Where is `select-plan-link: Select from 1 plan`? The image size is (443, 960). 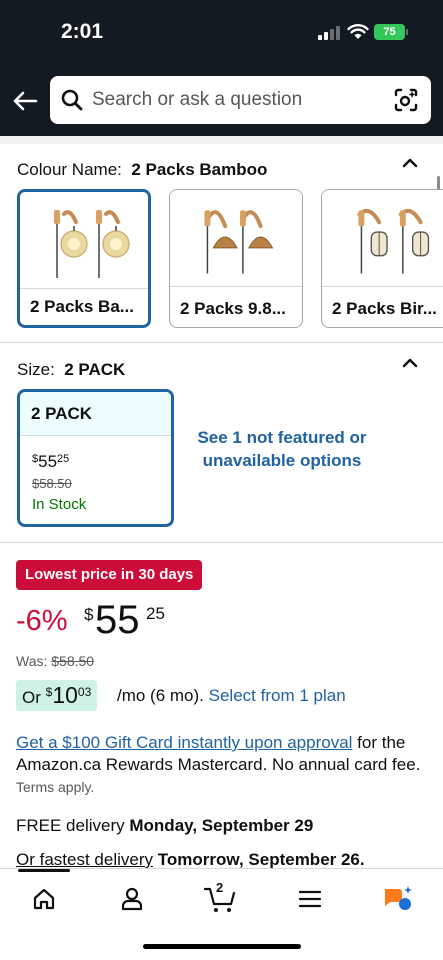 select-plan-link: Select from 1 plan is located at coordinates (277, 695).